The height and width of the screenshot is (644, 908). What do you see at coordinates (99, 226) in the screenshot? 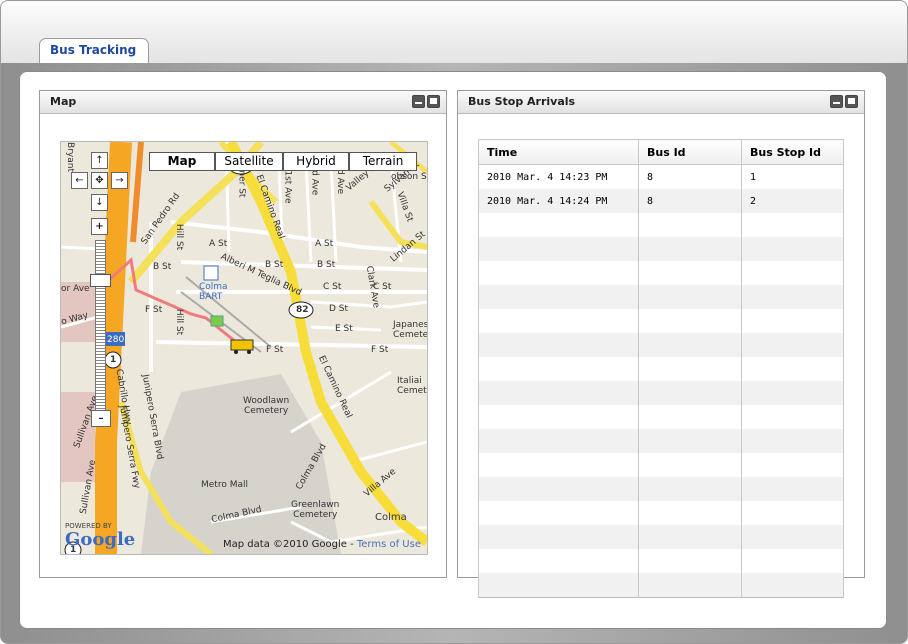
I see `zoom-in-icon: +` at bounding box center [99, 226].